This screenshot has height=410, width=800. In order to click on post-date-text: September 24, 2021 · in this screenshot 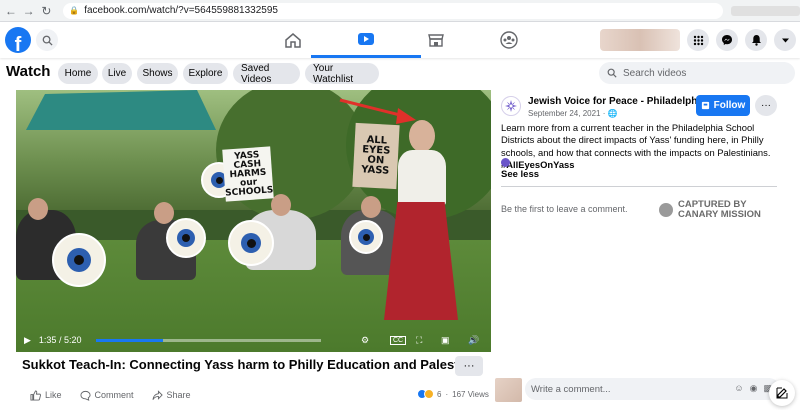, I will do `click(568, 113)`.